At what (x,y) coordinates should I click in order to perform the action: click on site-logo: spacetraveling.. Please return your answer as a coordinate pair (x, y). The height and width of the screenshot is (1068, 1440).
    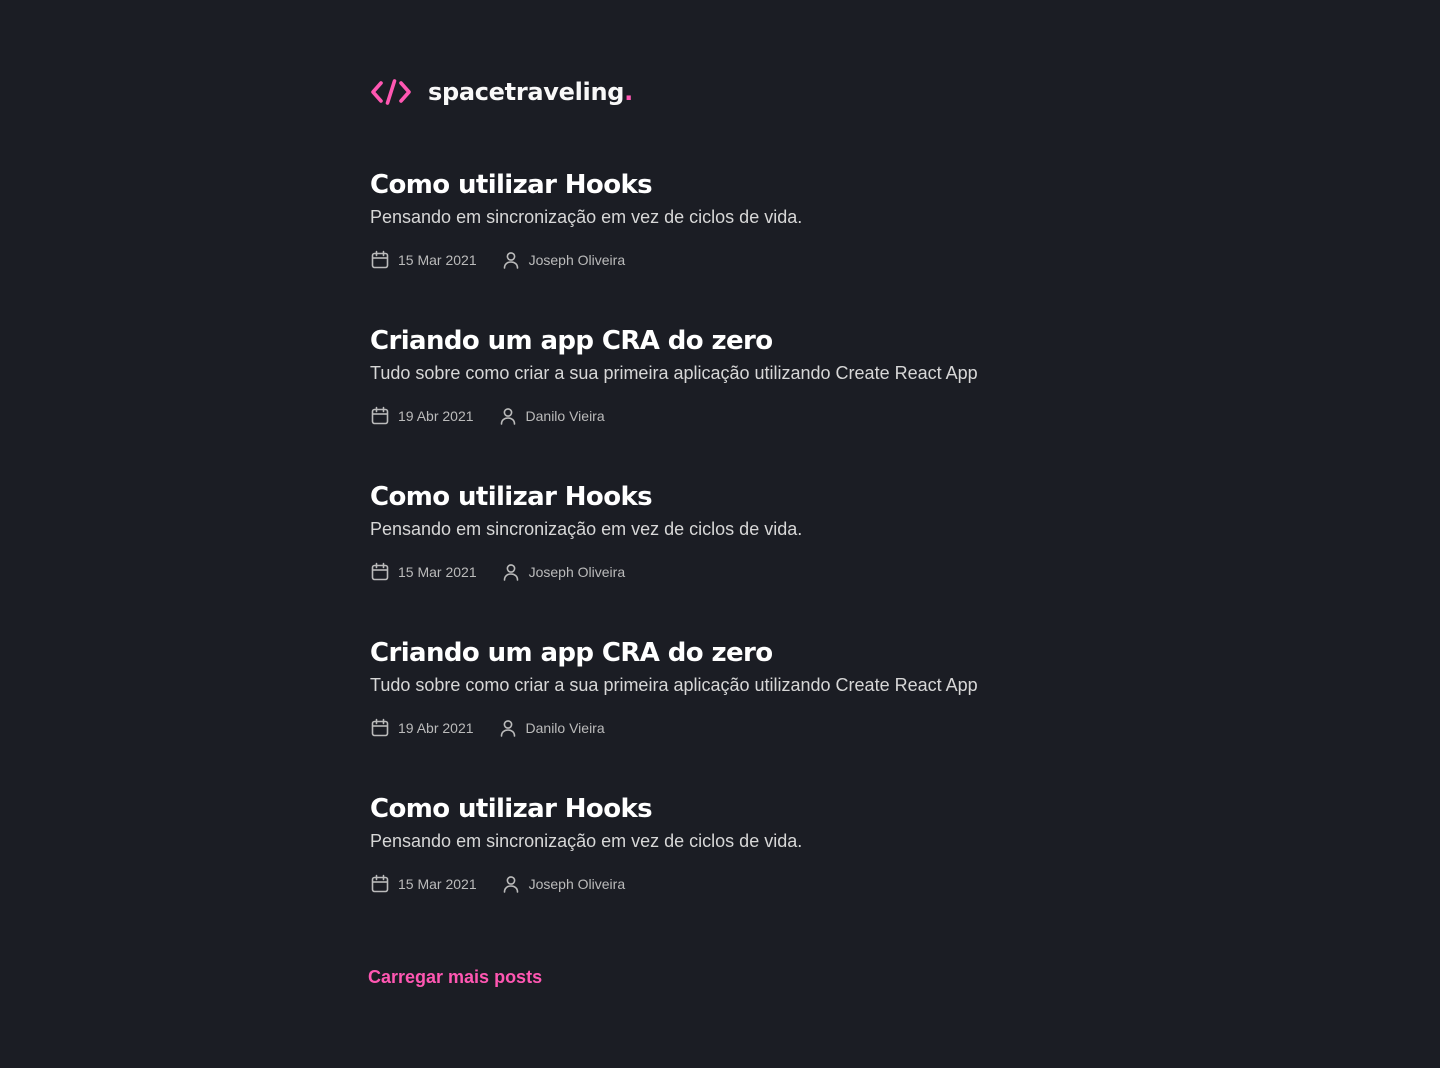
    Looking at the image, I should click on (530, 92).